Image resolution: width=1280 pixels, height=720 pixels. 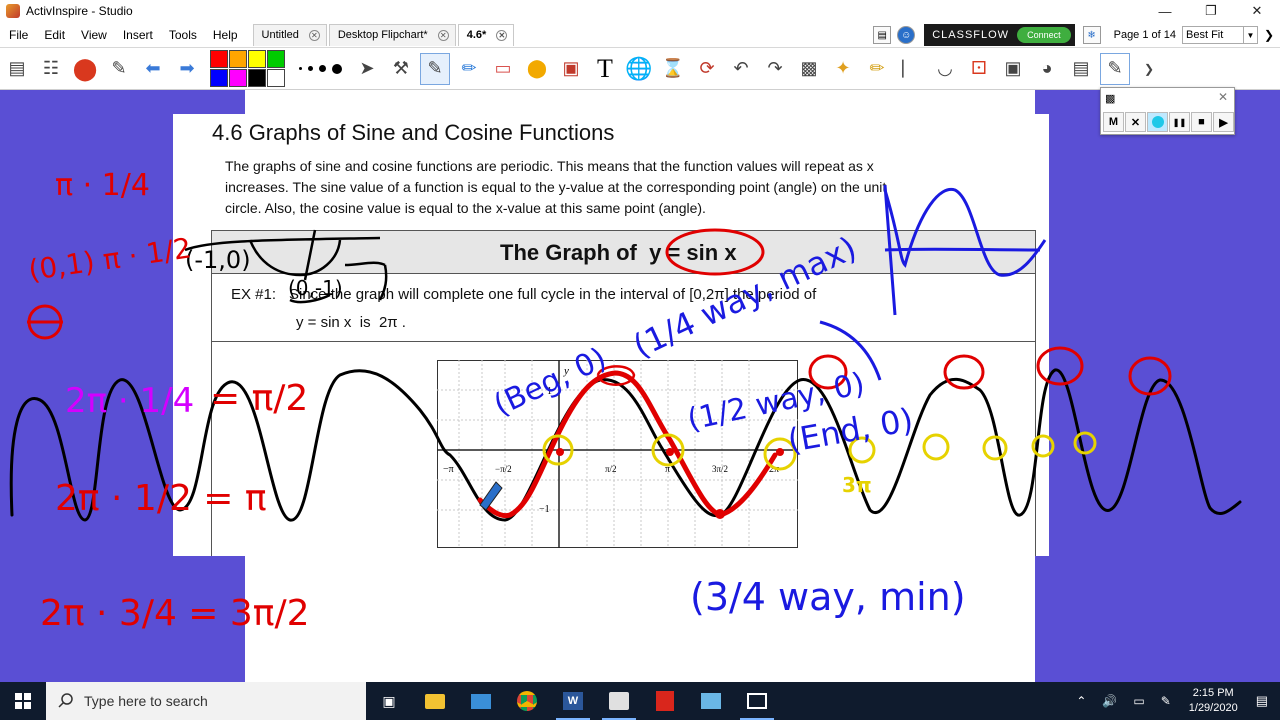 I want to click on record-dot-icon, so click(x=1157, y=122).